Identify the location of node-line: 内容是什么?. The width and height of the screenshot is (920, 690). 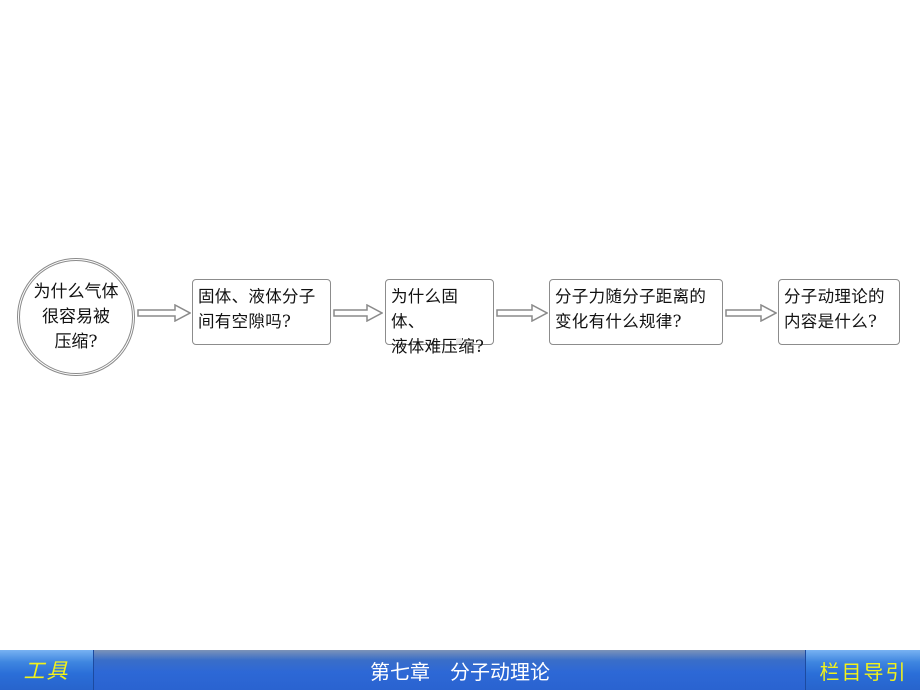
(831, 321).